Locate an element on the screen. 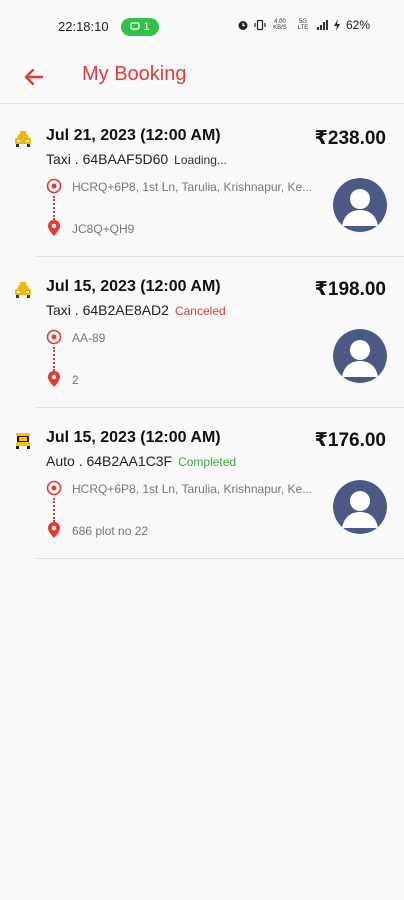 This screenshot has height=900, width=404. page-title: My Booking is located at coordinates (134, 74).